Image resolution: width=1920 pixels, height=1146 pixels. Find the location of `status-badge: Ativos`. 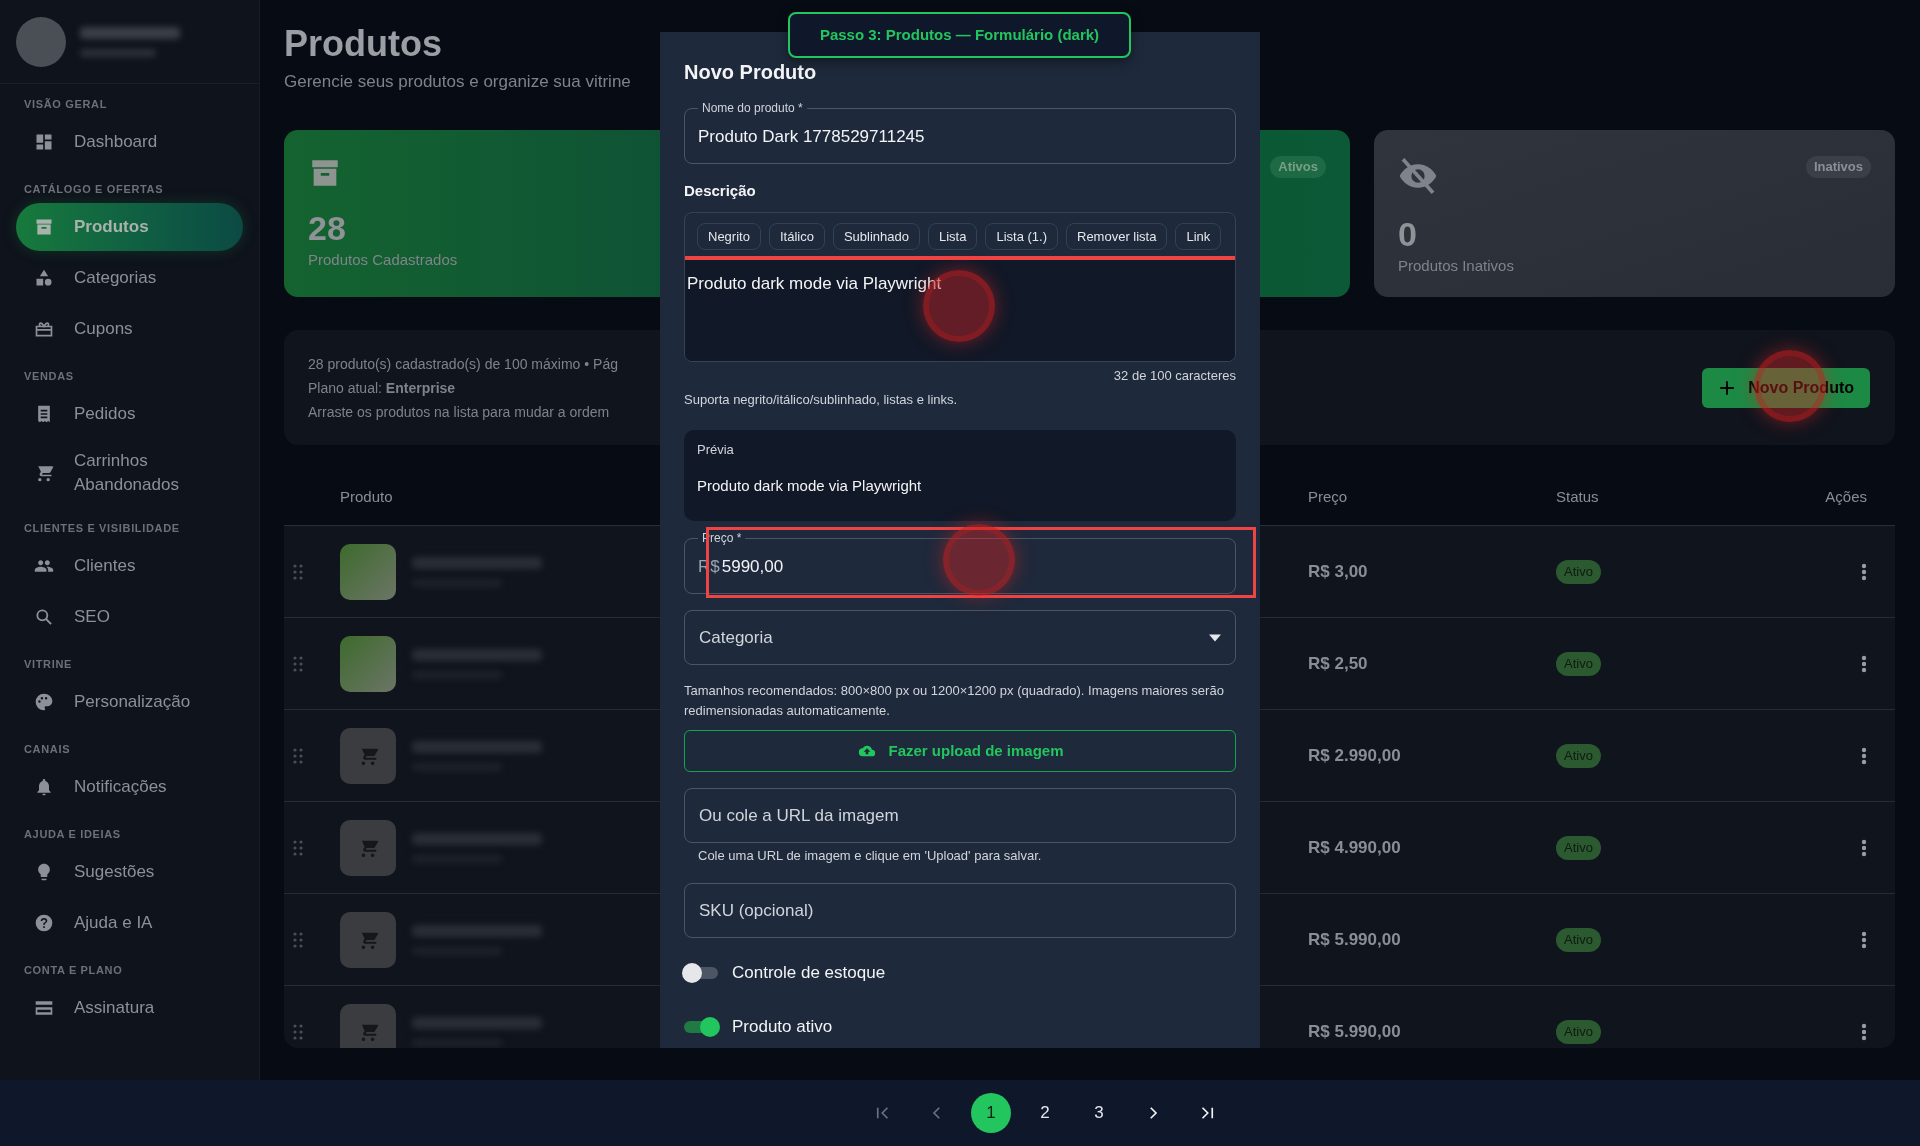

status-badge: Ativos is located at coordinates (1298, 167).